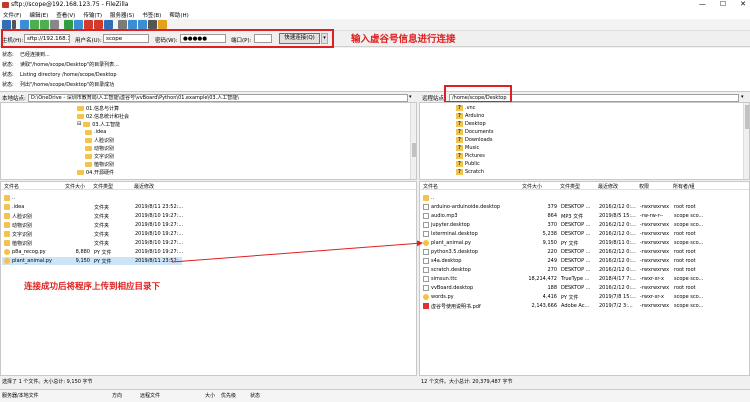 The width and height of the screenshot is (750, 402). I want to click on queue-col-remote-file: 远程文件, so click(150, 395).